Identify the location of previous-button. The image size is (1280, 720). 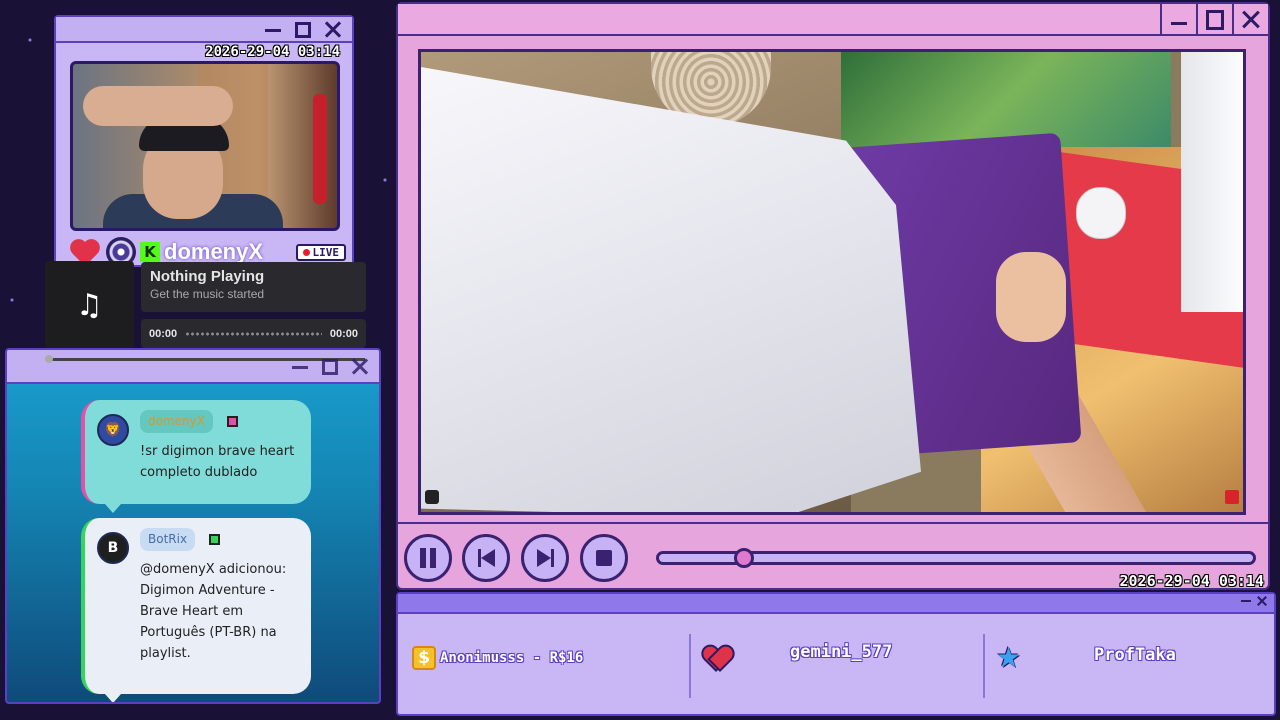
(486, 558).